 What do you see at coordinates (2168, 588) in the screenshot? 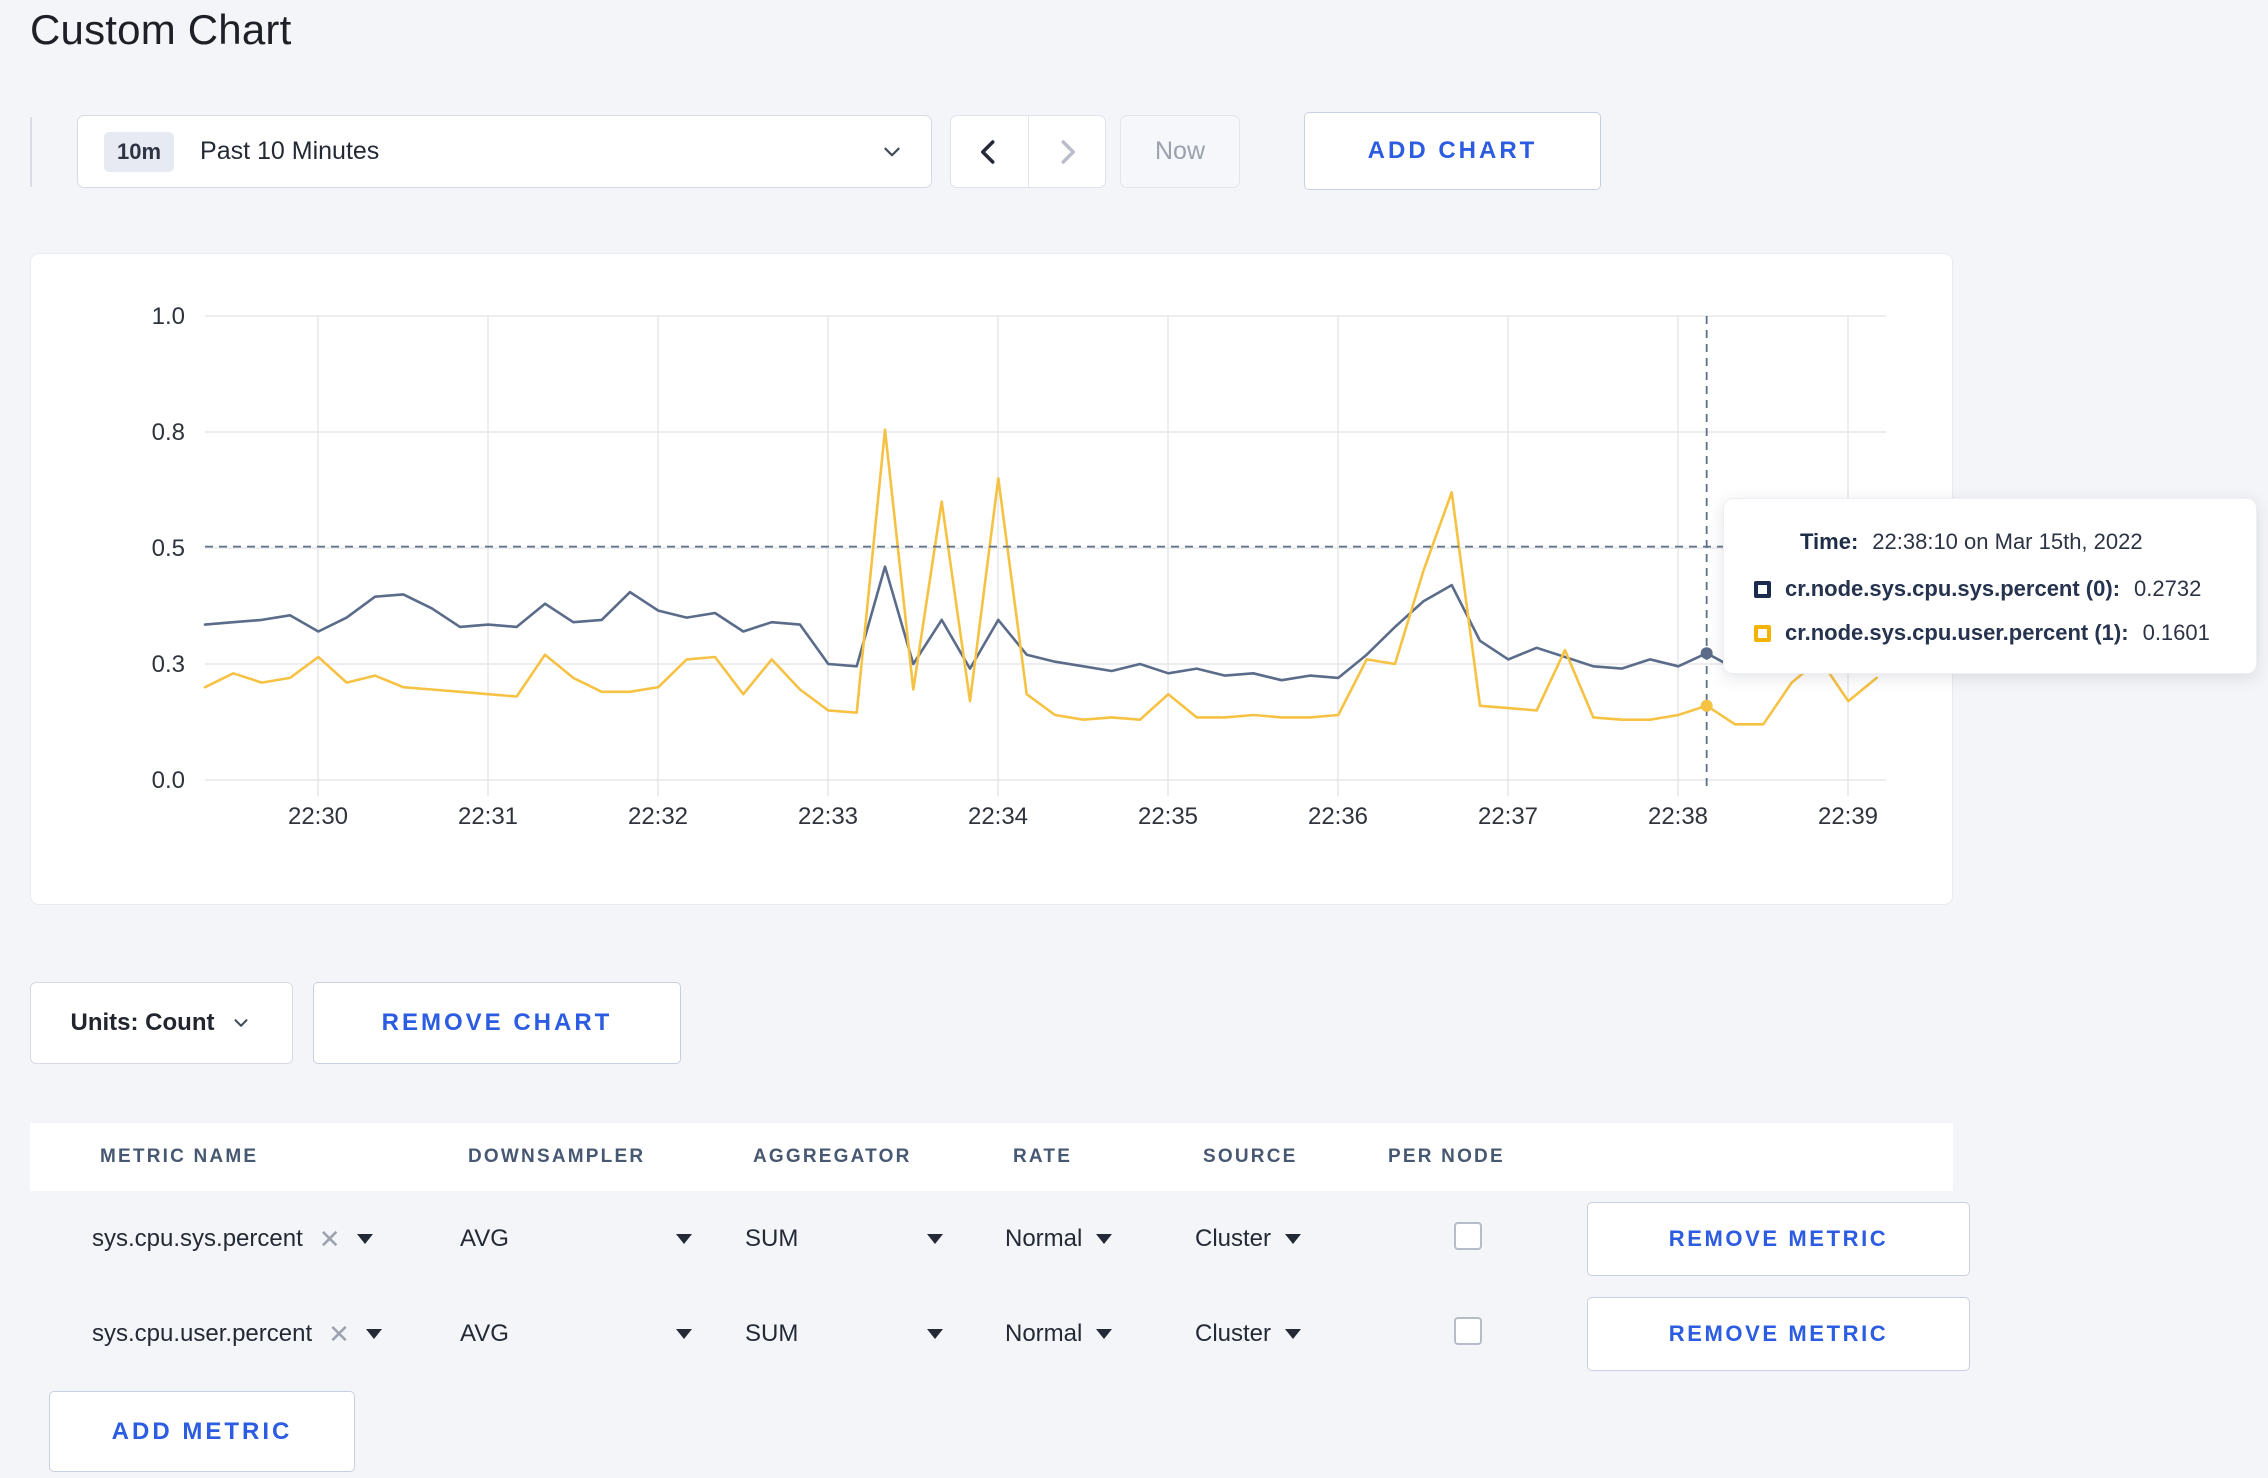
I see `tooltip-series-value: 0.2732` at bounding box center [2168, 588].